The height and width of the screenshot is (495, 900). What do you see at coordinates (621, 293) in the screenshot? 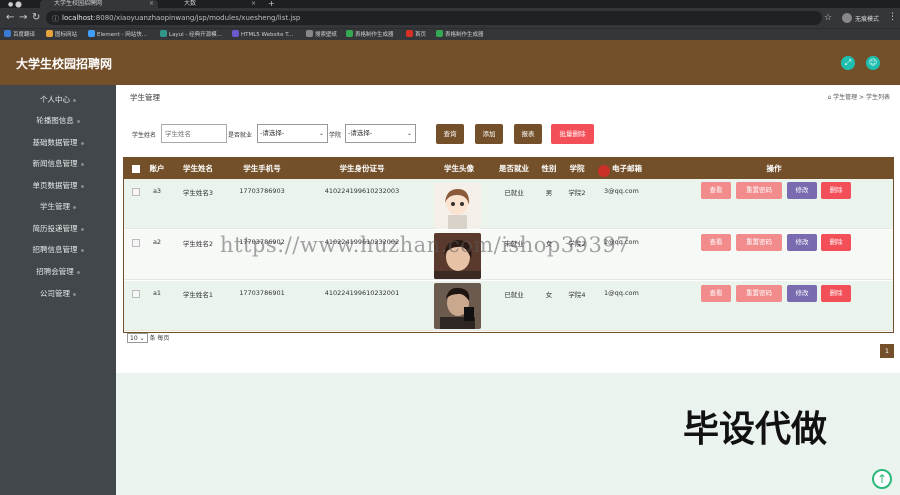
I see `cell-email: 1@qq.com` at bounding box center [621, 293].